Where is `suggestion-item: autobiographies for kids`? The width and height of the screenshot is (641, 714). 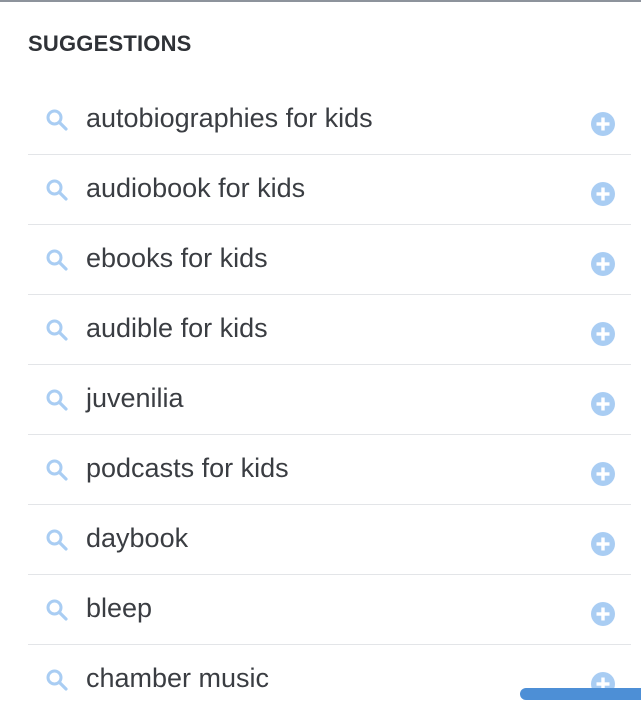 suggestion-item: autobiographies for kids is located at coordinates (329, 120).